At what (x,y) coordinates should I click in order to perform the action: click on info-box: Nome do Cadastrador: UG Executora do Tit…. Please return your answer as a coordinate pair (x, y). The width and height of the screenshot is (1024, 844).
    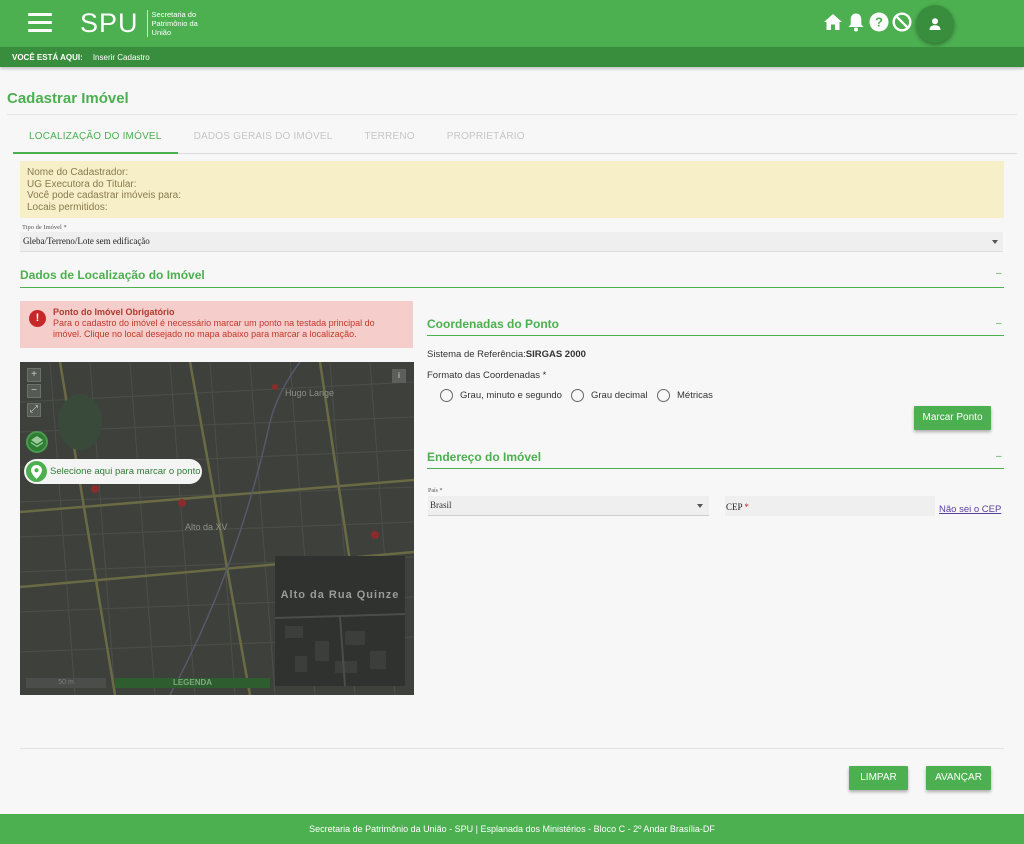
    Looking at the image, I should click on (512, 189).